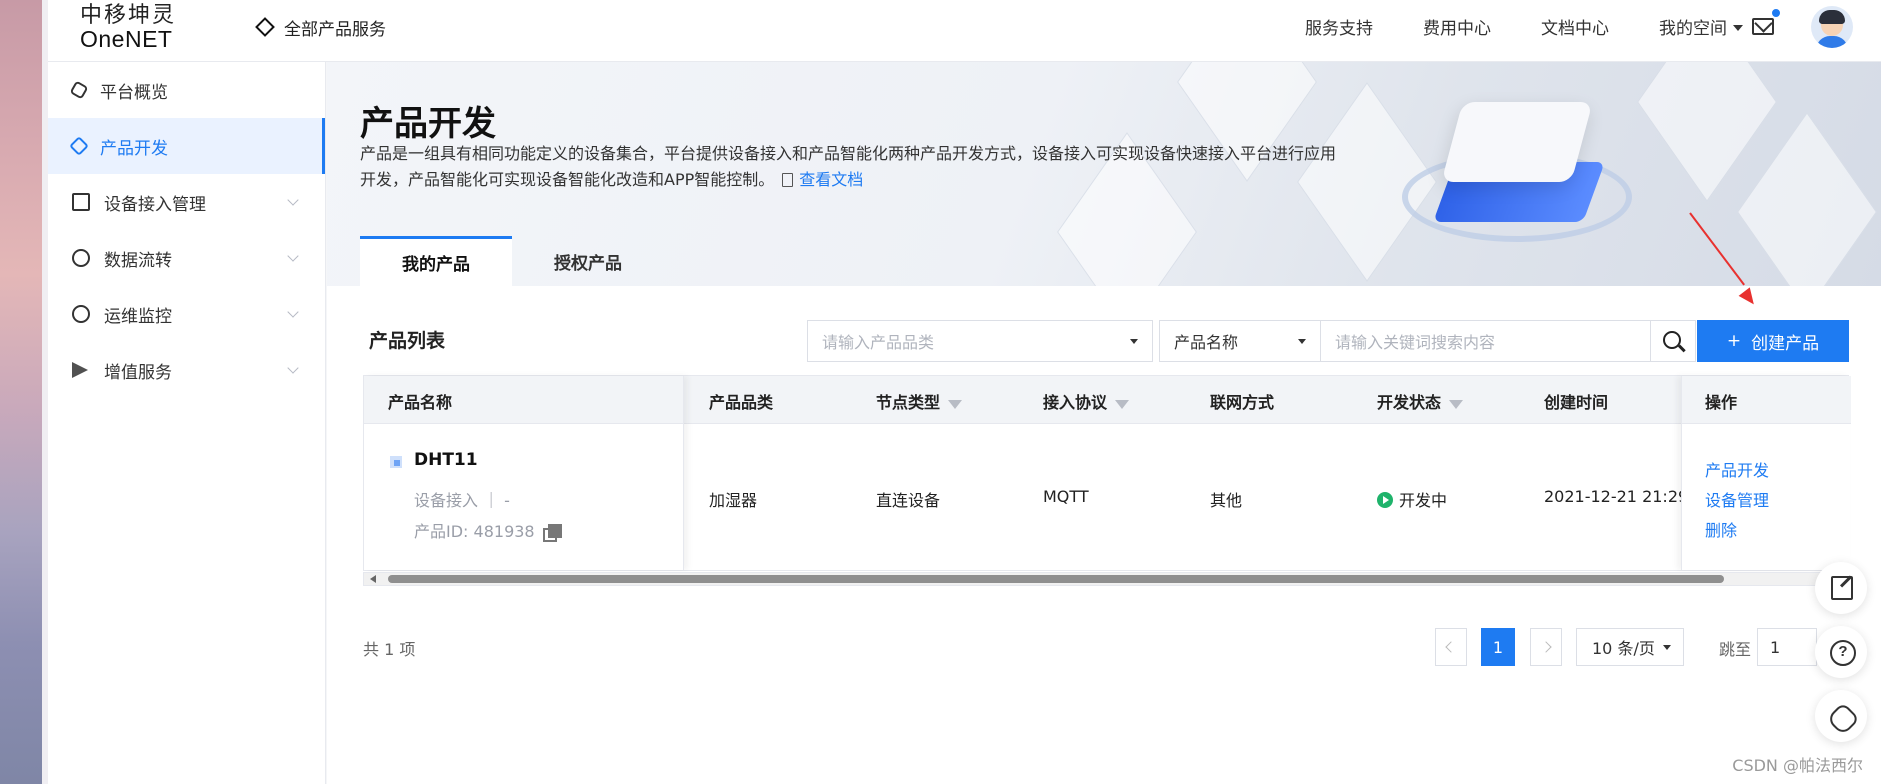 This screenshot has width=1881, height=784. Describe the element at coordinates (1721, 529) in the screenshot. I see `delete-link: 删除` at that location.